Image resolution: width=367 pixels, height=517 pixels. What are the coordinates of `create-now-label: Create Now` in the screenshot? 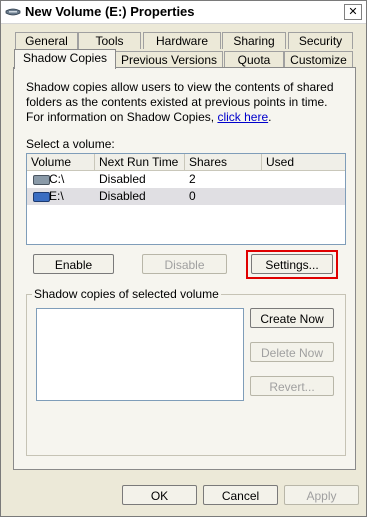 It's located at (292, 319).